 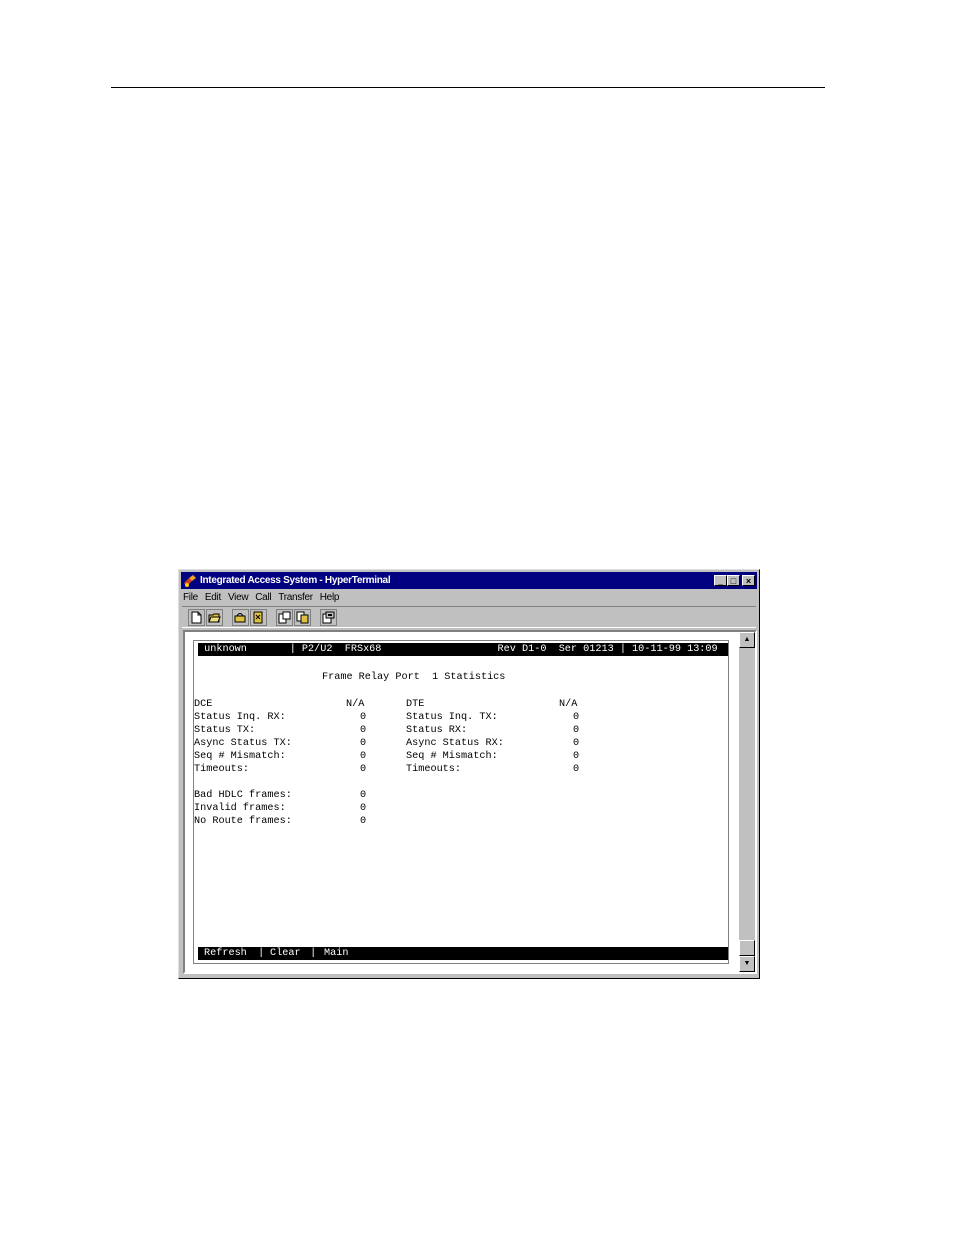 What do you see at coordinates (468, 87) in the screenshot?
I see `page-rule` at bounding box center [468, 87].